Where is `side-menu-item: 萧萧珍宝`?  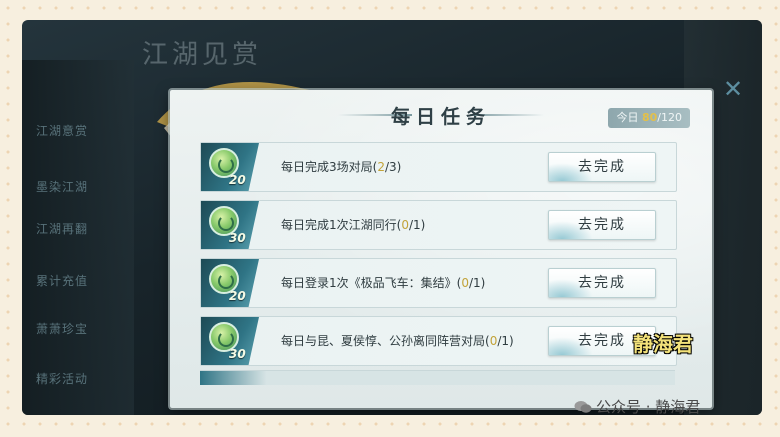 side-menu-item: 萧萧珍宝 is located at coordinates (62, 328).